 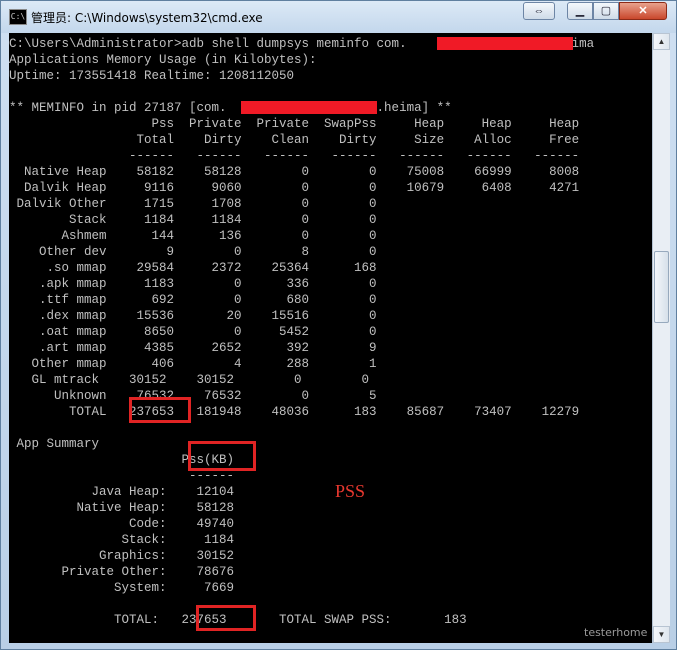 What do you see at coordinates (539, 11) in the screenshot?
I see `restore-layout-button: ⇔` at bounding box center [539, 11].